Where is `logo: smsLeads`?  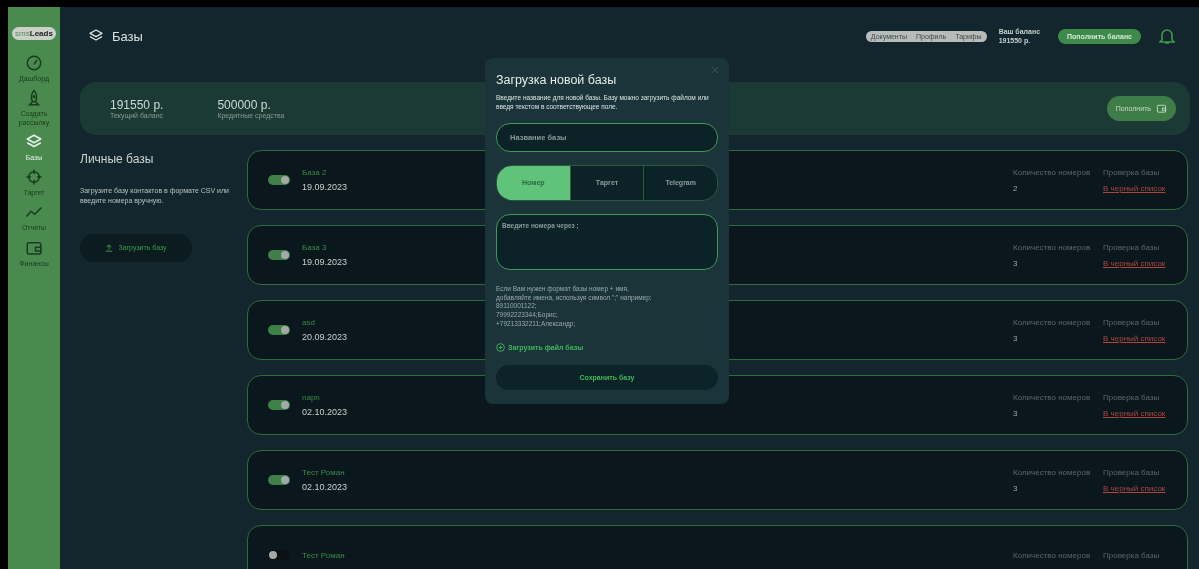 logo: smsLeads is located at coordinates (34, 33).